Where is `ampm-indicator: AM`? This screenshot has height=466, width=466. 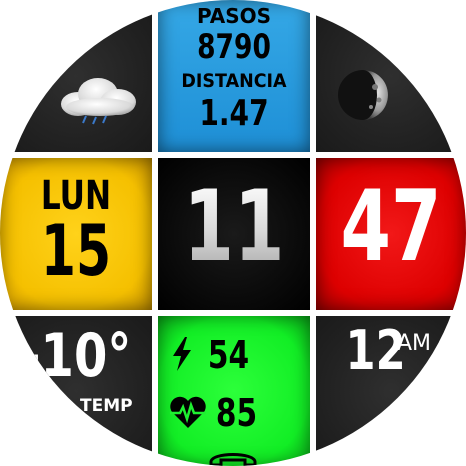 ampm-indicator: AM is located at coordinates (414, 343).